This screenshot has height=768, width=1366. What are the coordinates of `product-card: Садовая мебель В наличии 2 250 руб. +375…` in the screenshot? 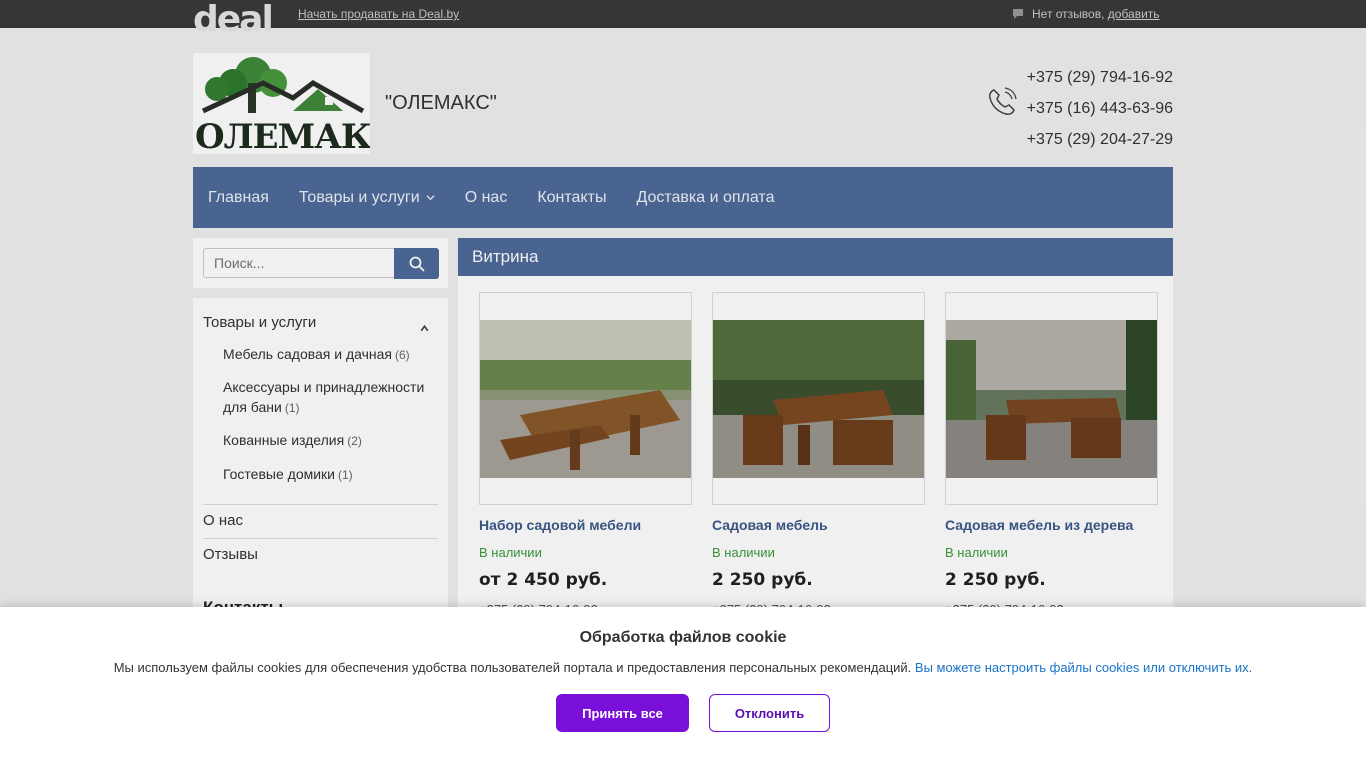 It's located at (818, 454).